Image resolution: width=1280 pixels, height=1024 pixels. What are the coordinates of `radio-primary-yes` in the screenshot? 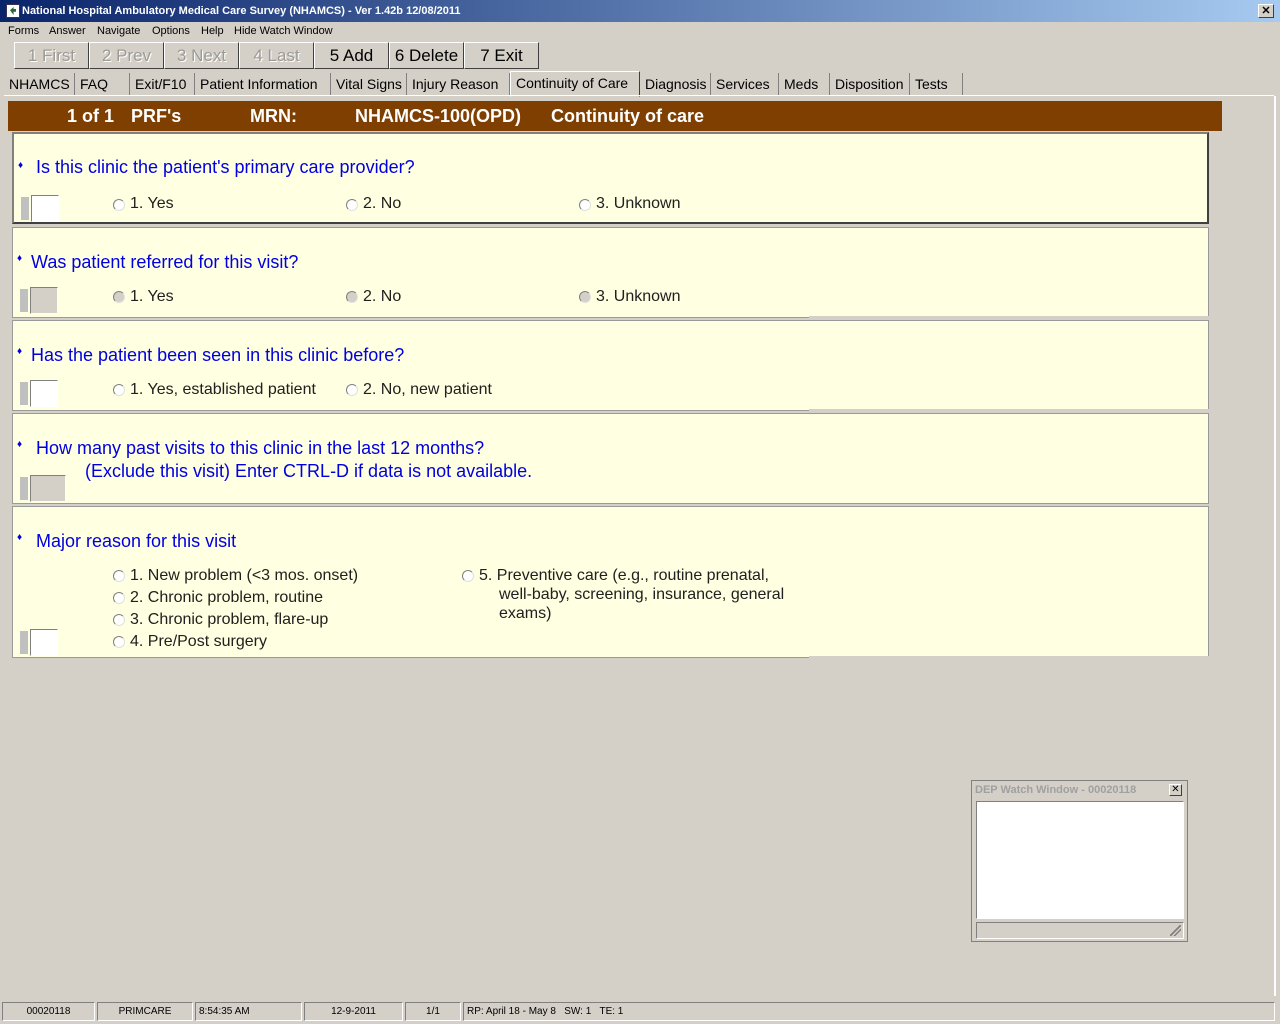 It's located at (119, 205).